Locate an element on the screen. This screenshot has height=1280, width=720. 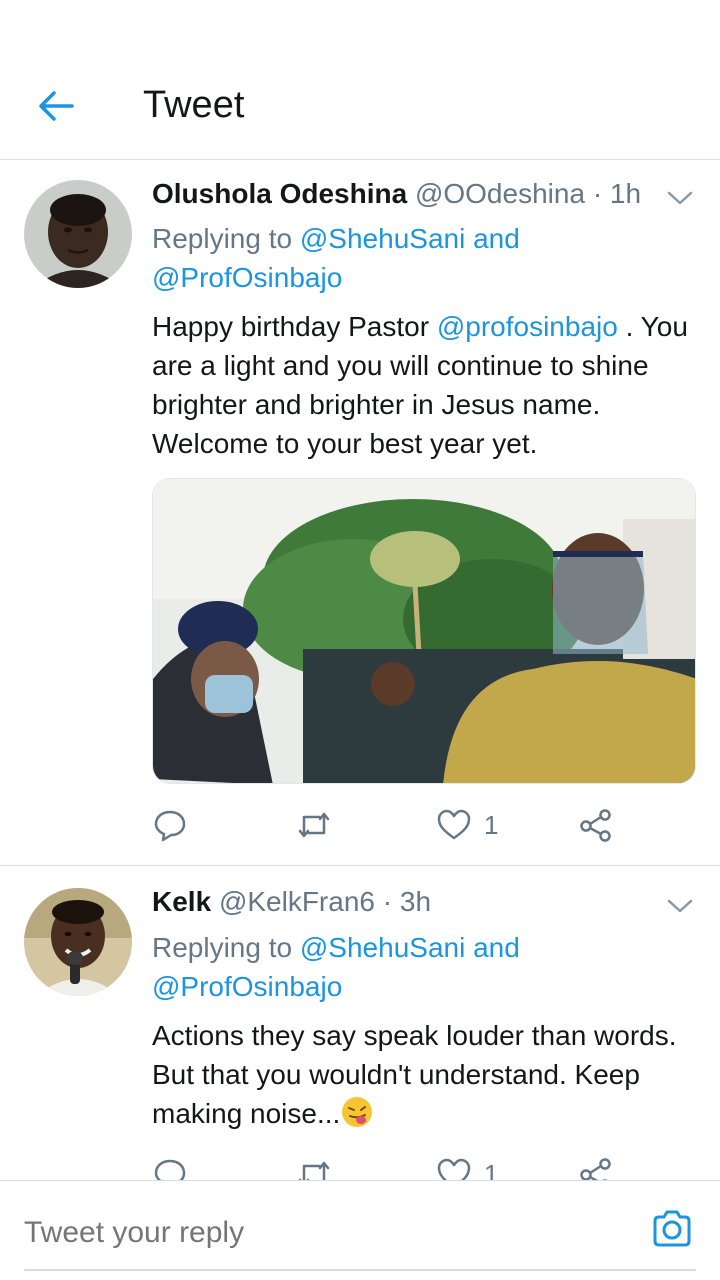
mention-link: @profosinbajo is located at coordinates (527, 326).